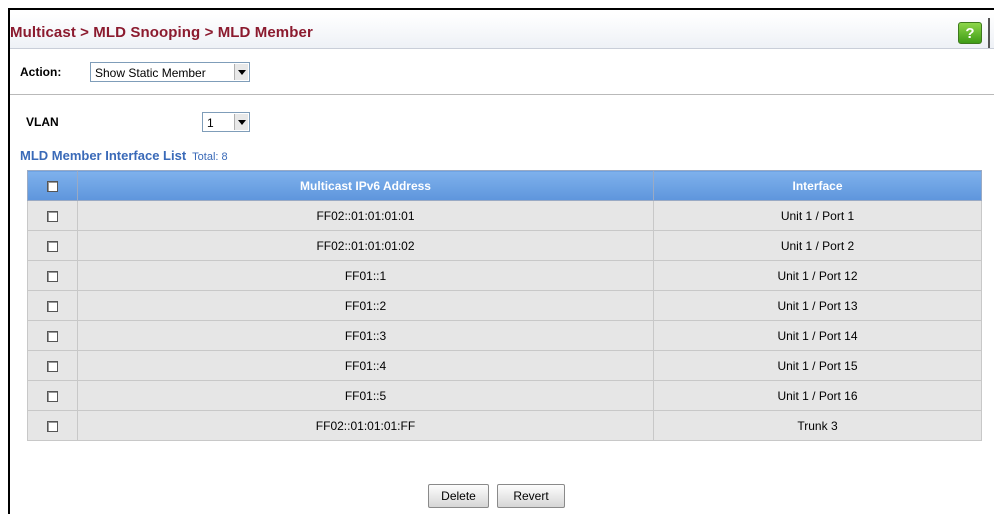 This screenshot has height=514, width=994. I want to click on cell-interface: Unit 1 / Port 2, so click(817, 245).